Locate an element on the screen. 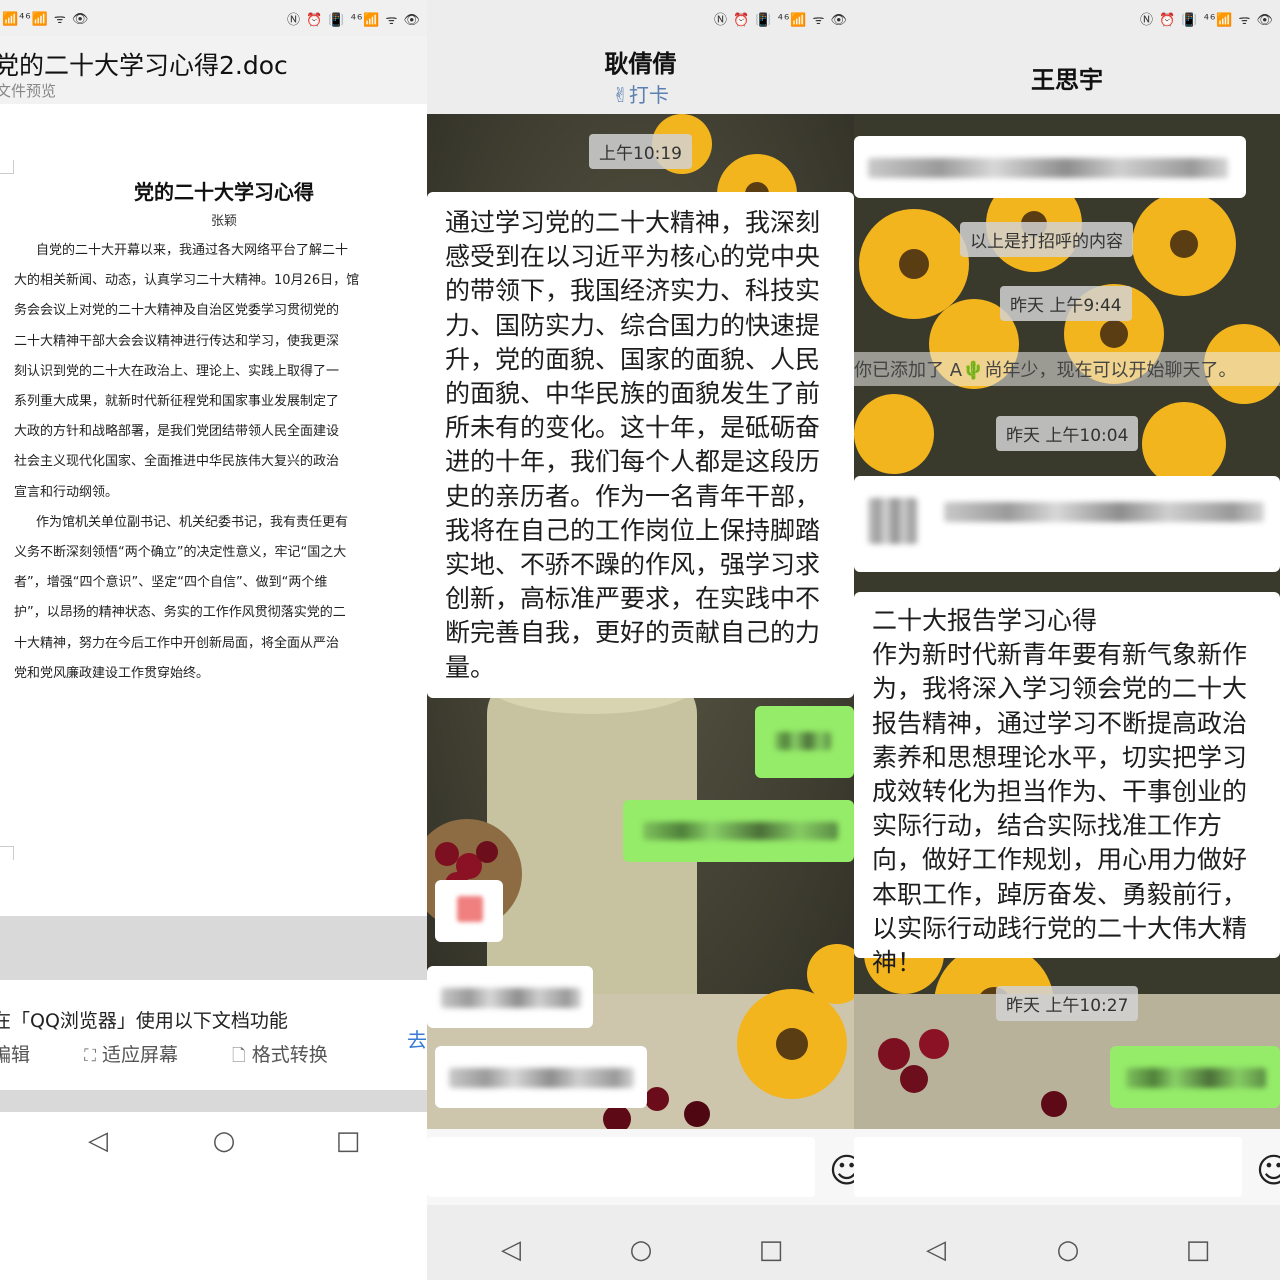 The height and width of the screenshot is (1280, 1280). document-line: 护”，以昂扬的精神状态、务实的工作作风贯彻落实党的二 is located at coordinates (180, 613).